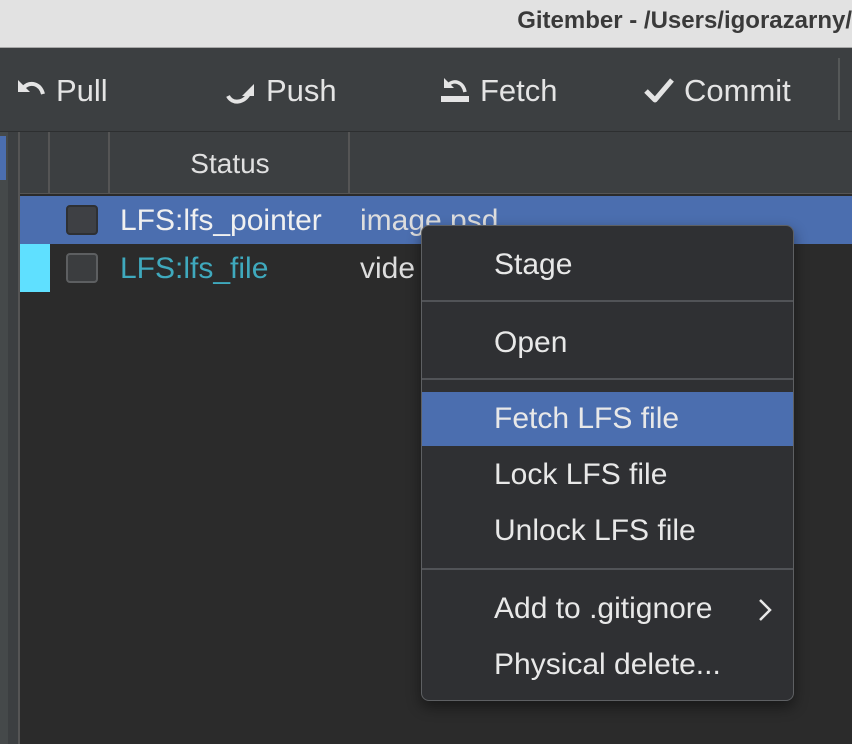  I want to click on toolbar: Pull Push Fetch Commit, so click(426, 90).